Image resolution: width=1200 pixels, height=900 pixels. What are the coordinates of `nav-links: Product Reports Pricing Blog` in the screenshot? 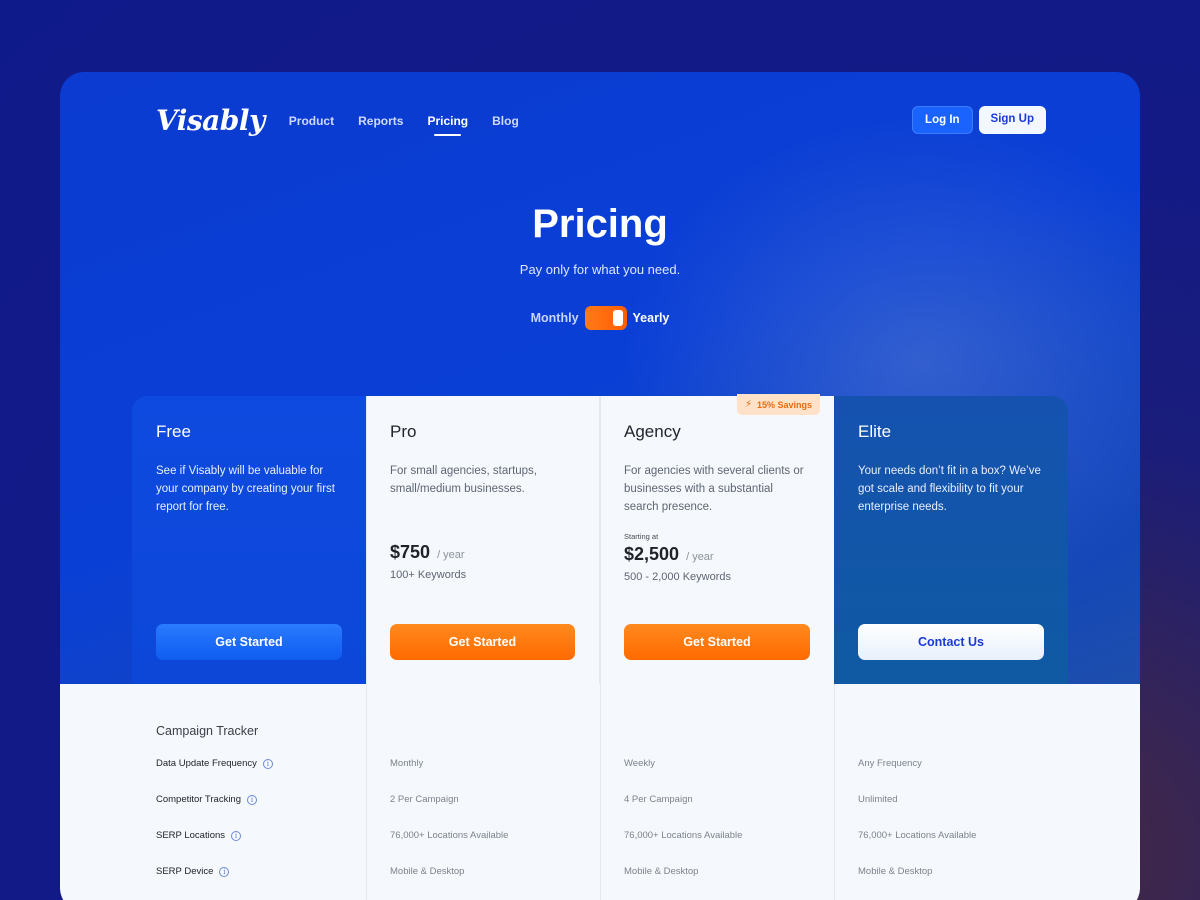 It's located at (404, 125).